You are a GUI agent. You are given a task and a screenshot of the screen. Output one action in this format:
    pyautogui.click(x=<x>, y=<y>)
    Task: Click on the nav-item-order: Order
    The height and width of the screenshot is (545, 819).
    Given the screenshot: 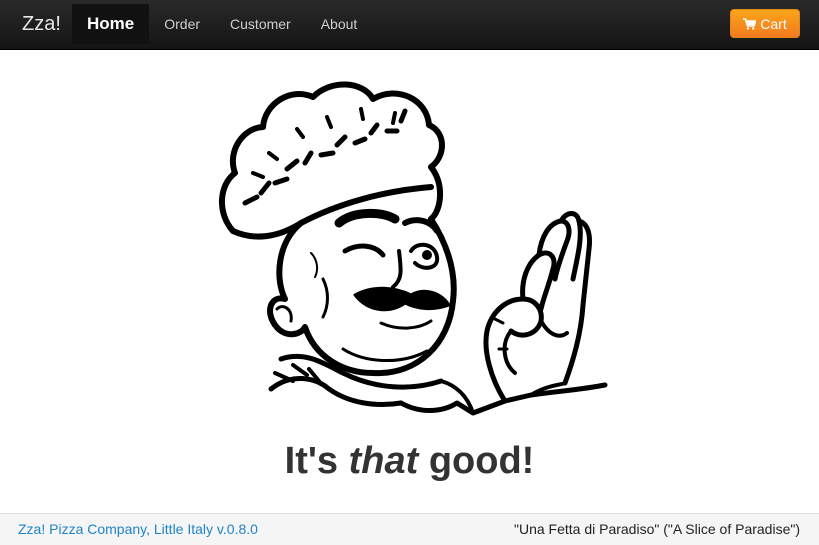 What is the action you would take?
    pyautogui.click(x=182, y=24)
    